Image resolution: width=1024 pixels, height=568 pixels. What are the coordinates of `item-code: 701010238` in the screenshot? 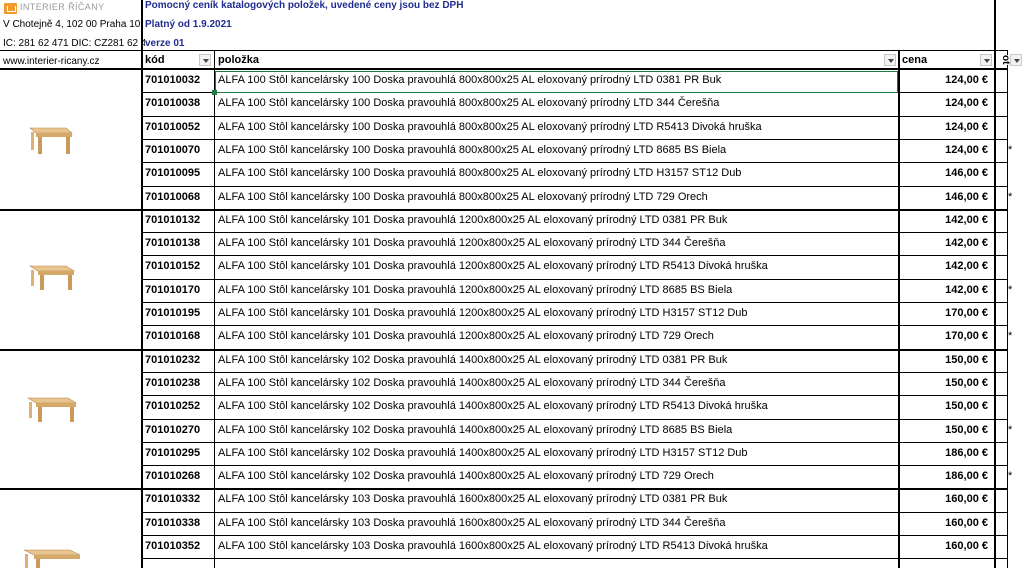 It's located at (172, 383).